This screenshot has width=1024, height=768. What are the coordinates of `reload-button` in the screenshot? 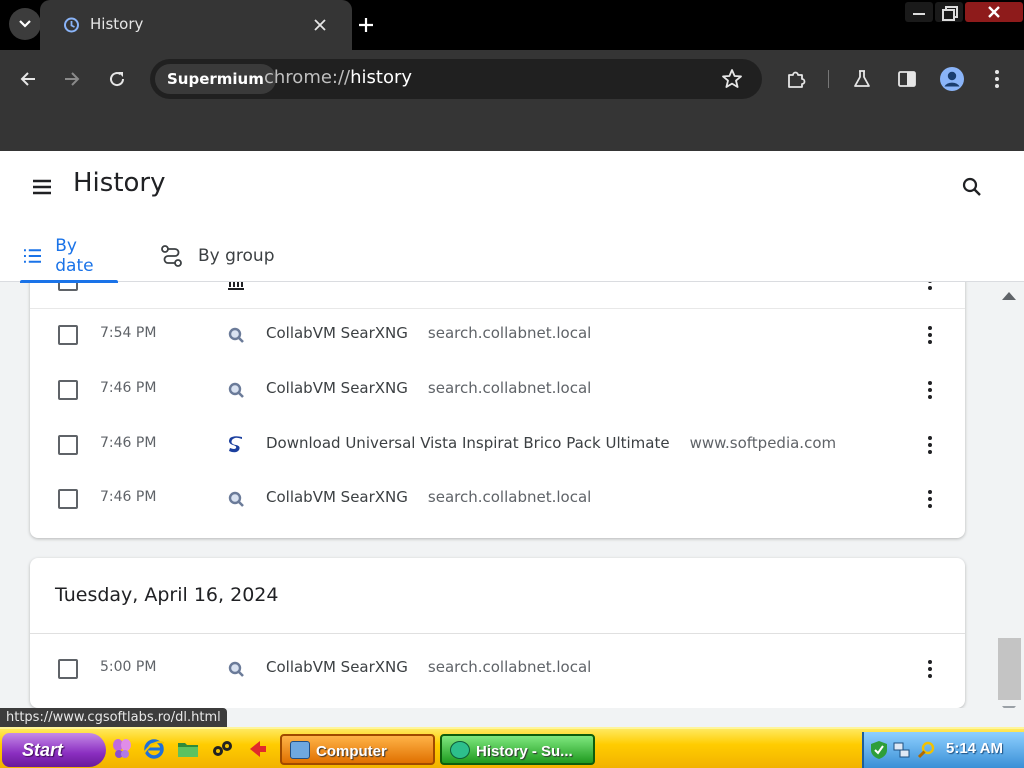 It's located at (117, 79).